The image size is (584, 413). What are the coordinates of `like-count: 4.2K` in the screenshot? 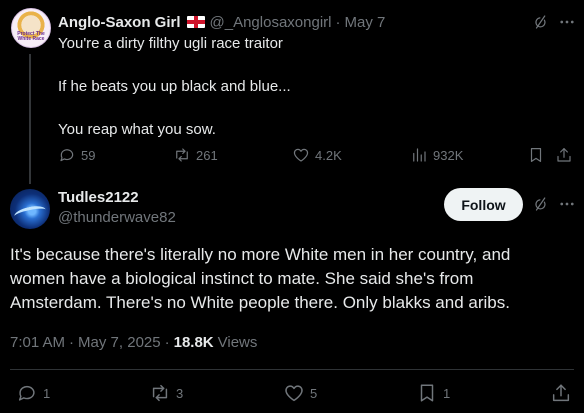 It's located at (328, 155).